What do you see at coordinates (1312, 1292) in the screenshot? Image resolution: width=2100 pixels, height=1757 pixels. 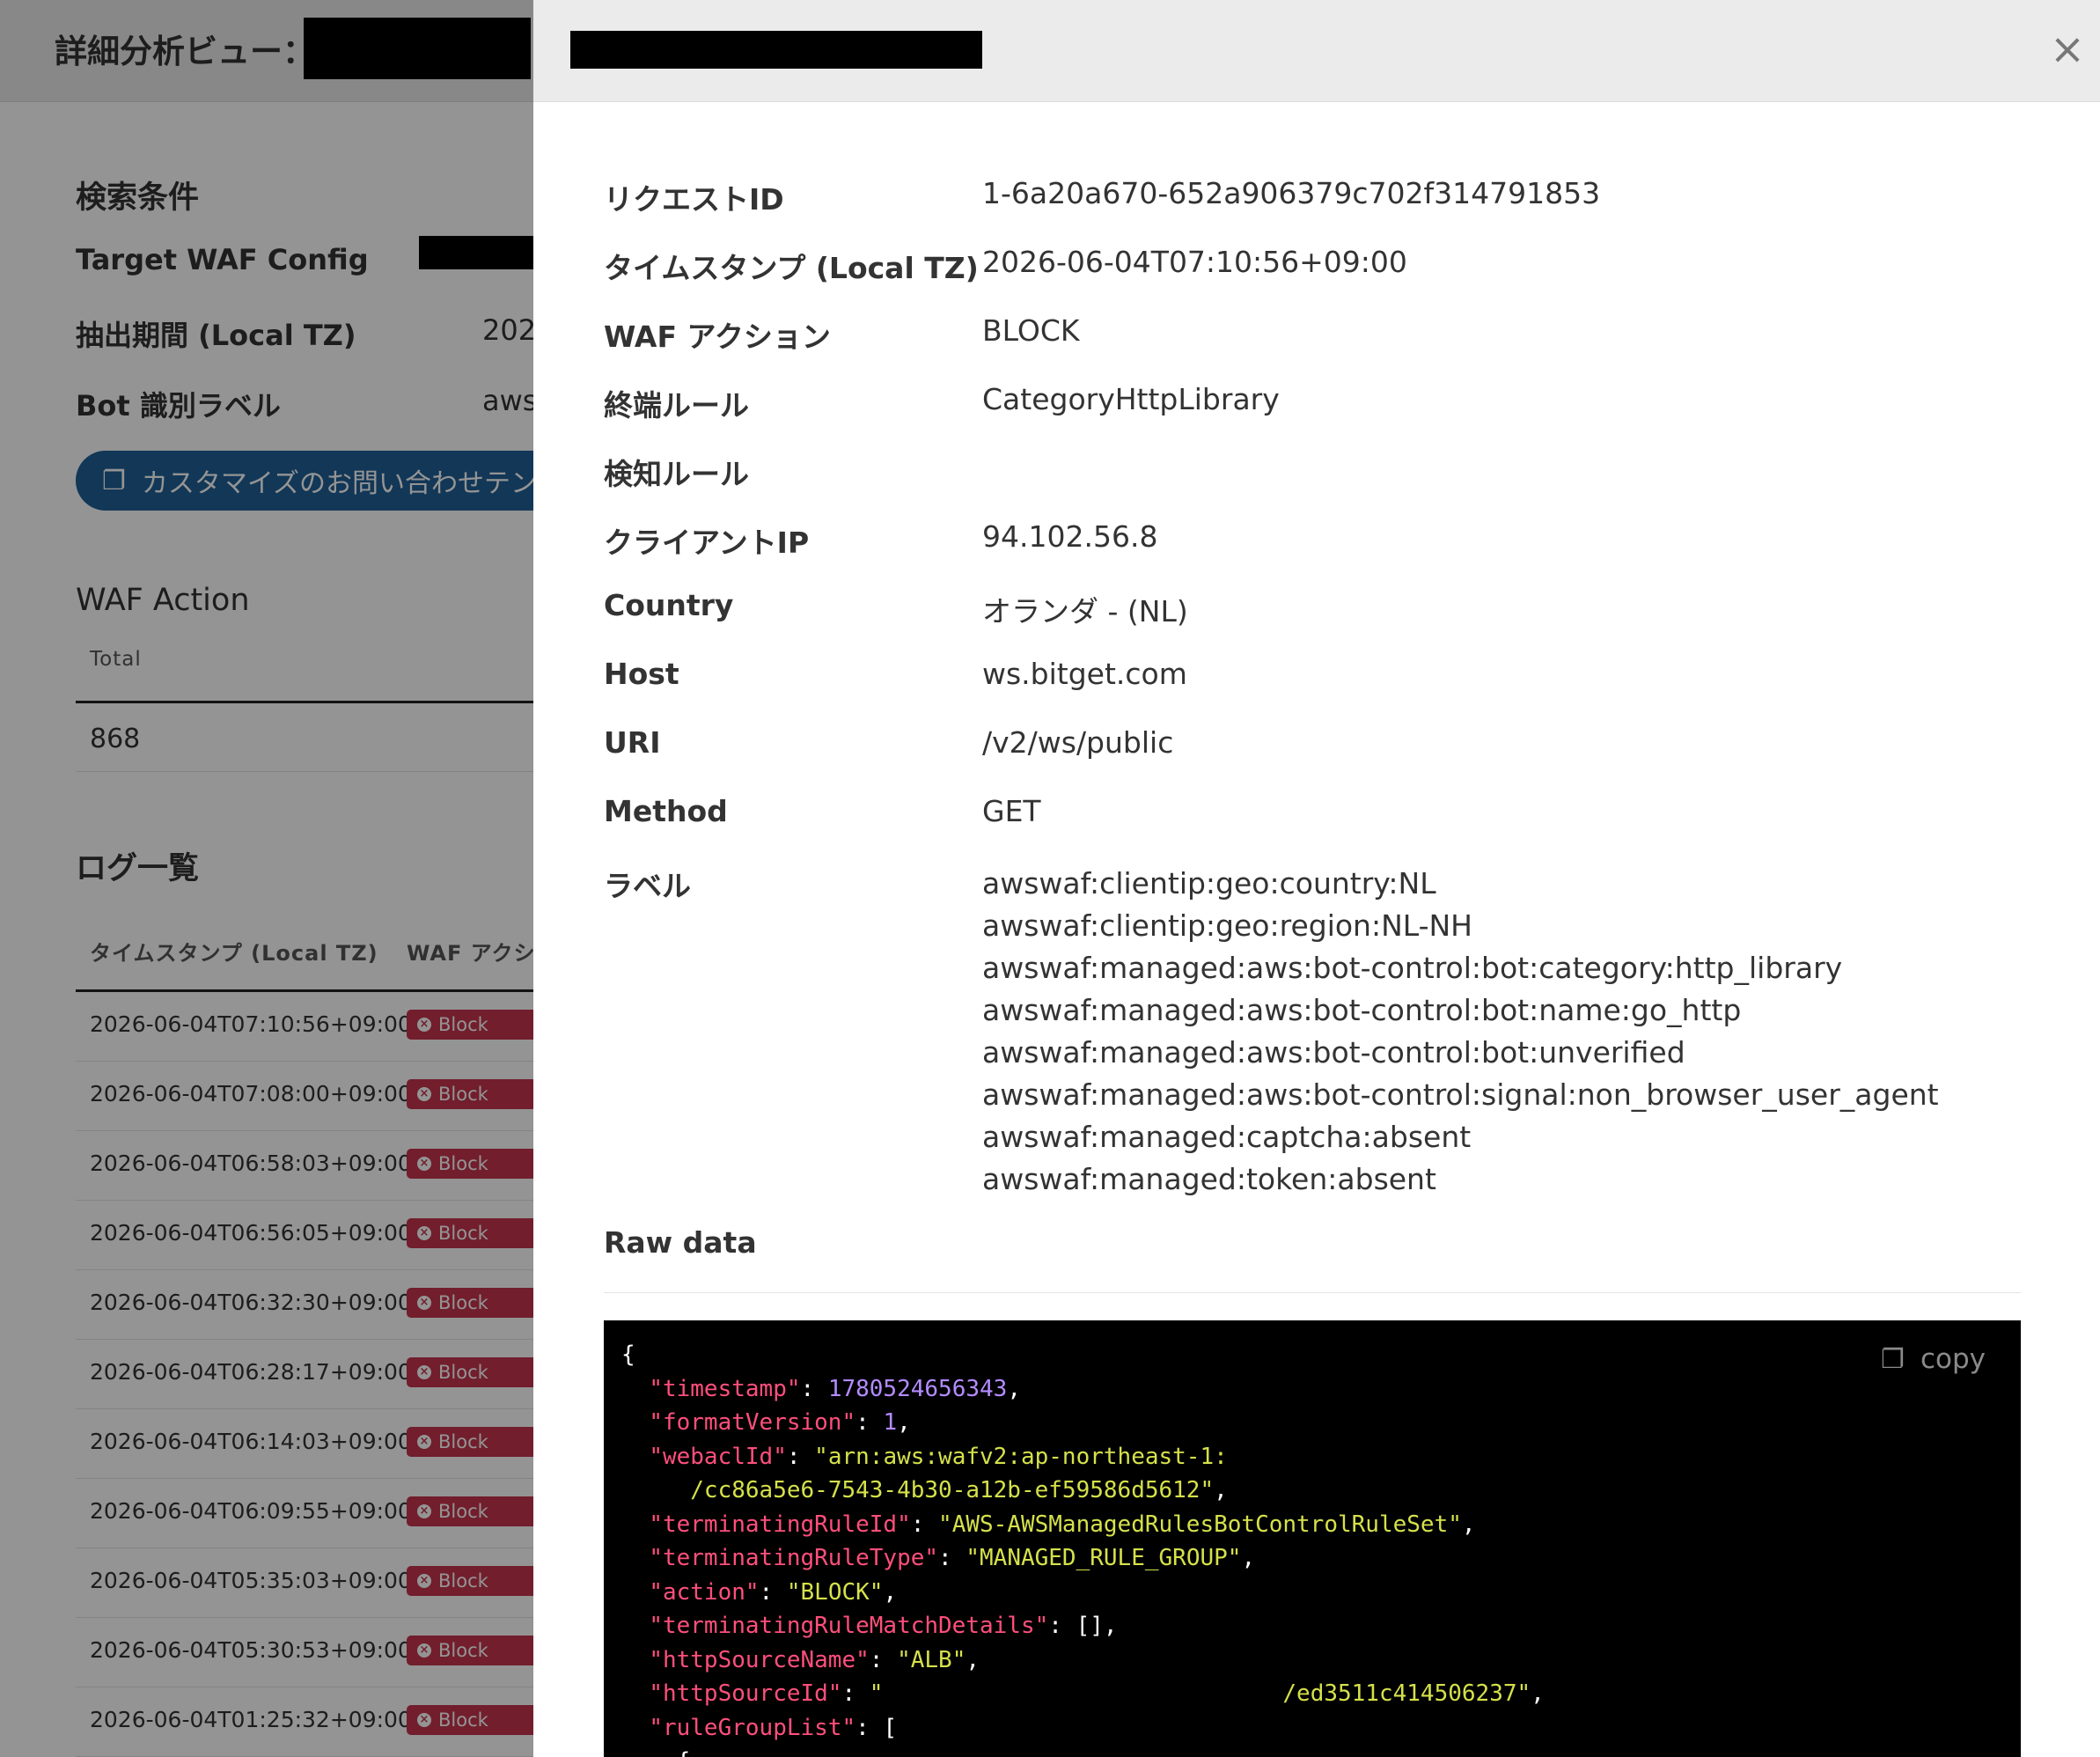 I see `divider` at bounding box center [1312, 1292].